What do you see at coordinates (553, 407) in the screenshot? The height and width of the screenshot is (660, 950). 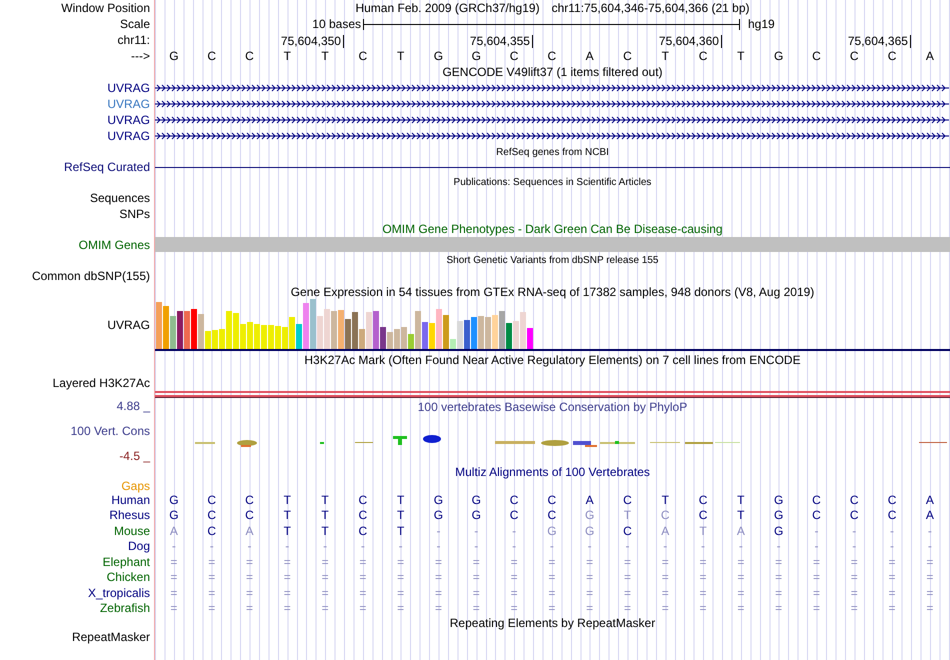 I see `track-title: 100 vertebrates Basewise Conservation by PhyloP` at bounding box center [553, 407].